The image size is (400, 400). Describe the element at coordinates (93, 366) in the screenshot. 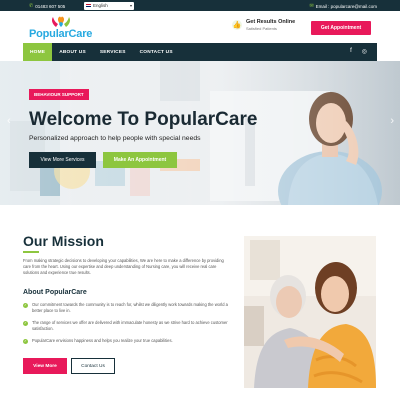

I see `contact-us-button: Contact Us` at that location.